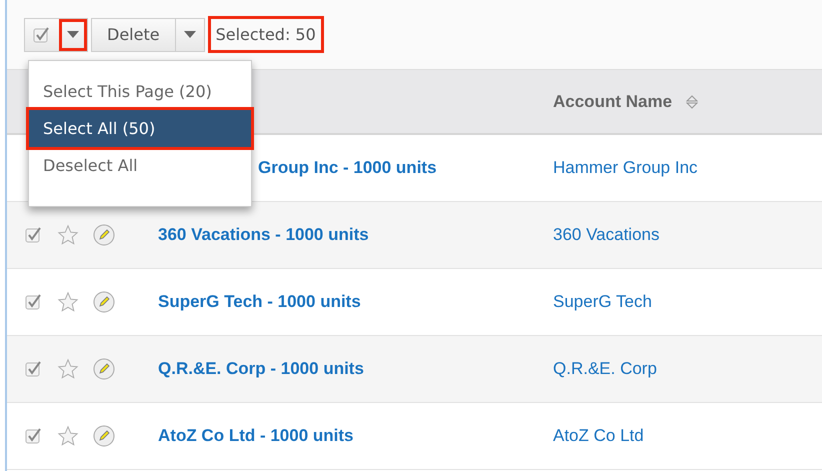 This screenshot has height=471, width=822. I want to click on account-name-link: Q.R.&E. Corp, so click(605, 369).